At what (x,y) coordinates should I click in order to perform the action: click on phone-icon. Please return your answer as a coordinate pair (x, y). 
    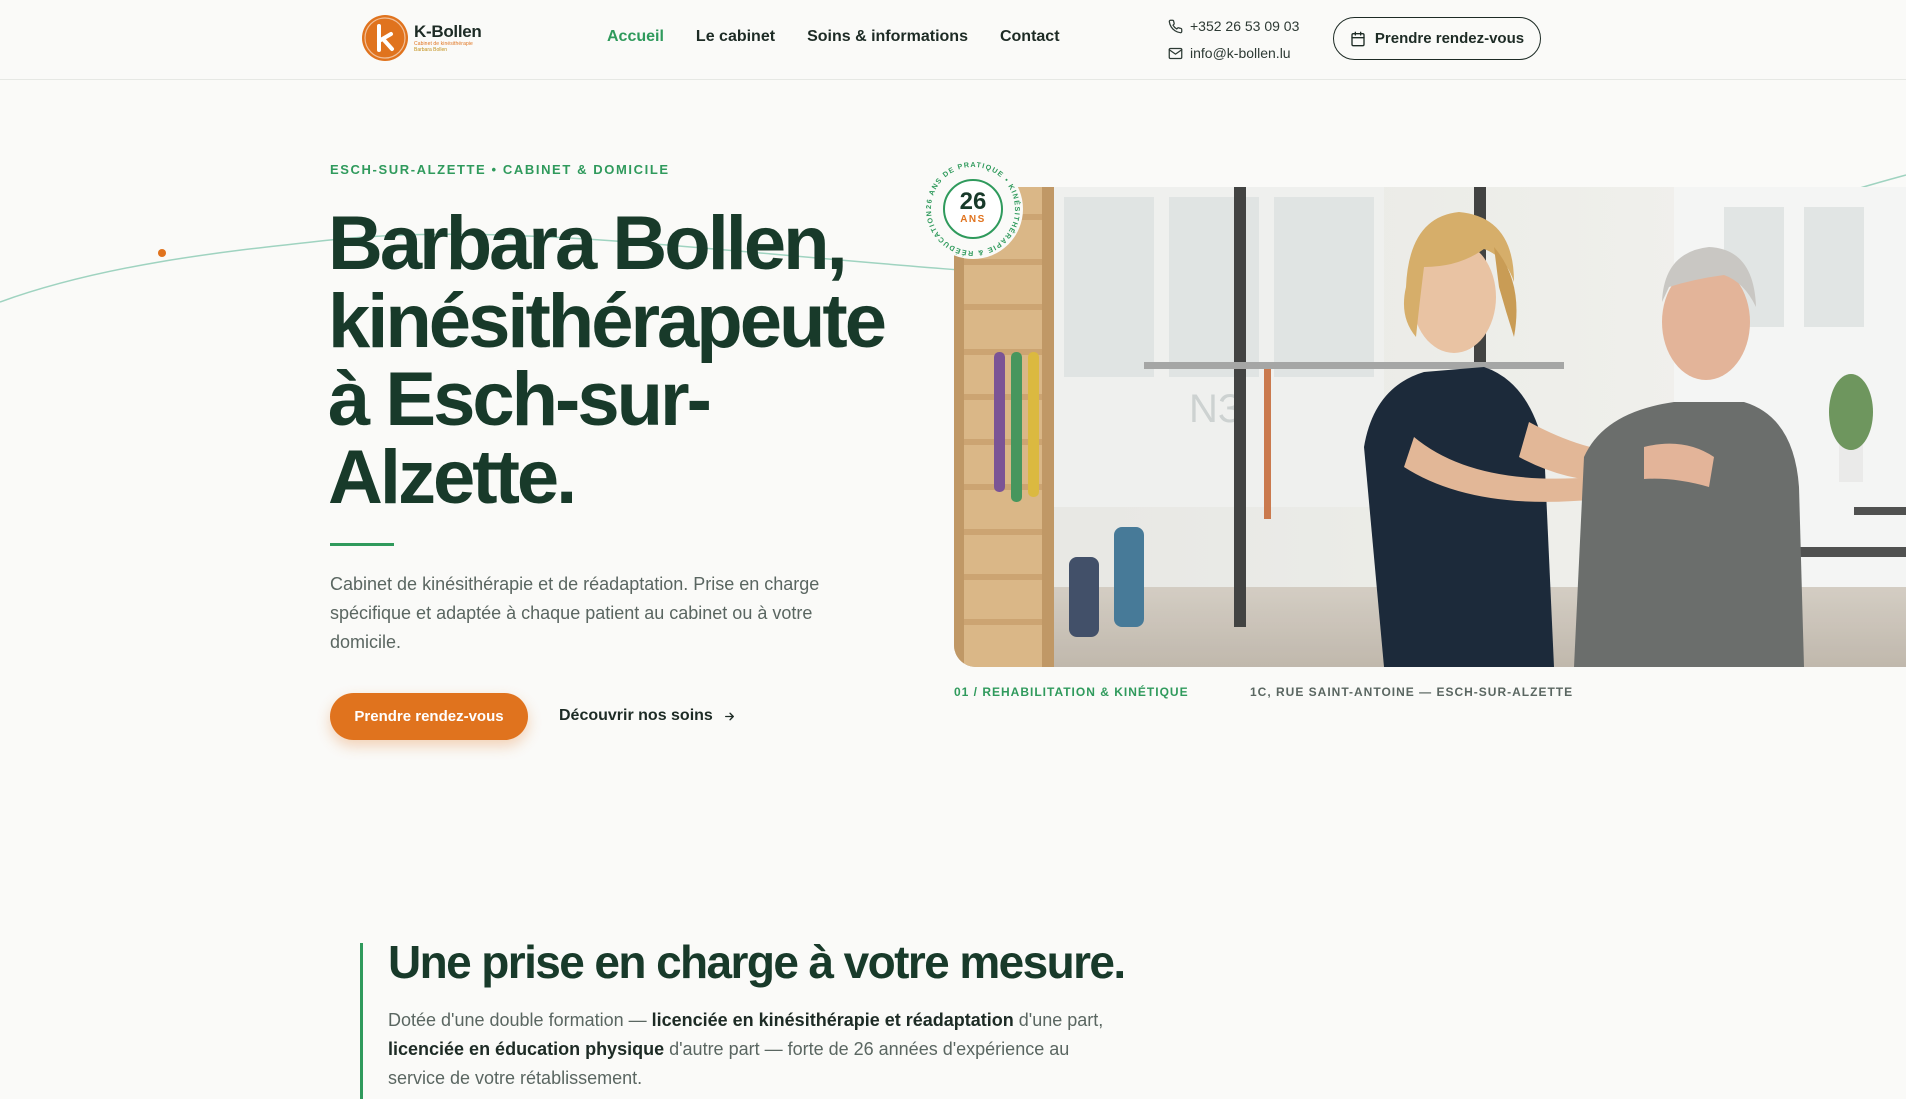
    Looking at the image, I should click on (1175, 26).